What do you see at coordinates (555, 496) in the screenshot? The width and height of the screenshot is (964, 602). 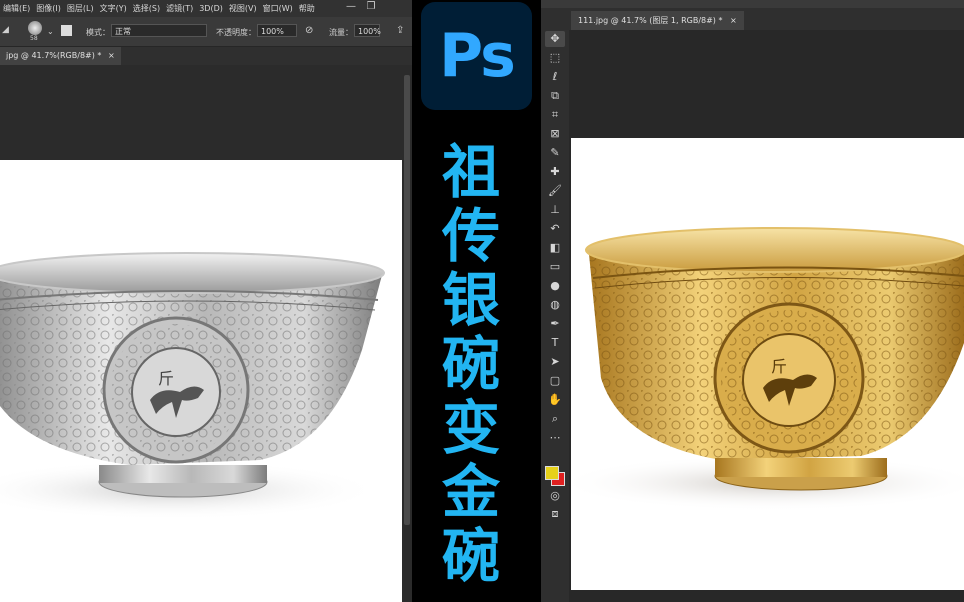 I see `quick-mask-icon: ◎` at bounding box center [555, 496].